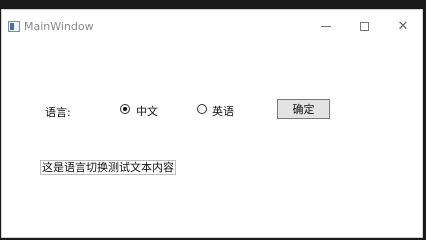 The height and width of the screenshot is (240, 426). What do you see at coordinates (125, 109) in the screenshot?
I see `chinese-radio` at bounding box center [125, 109].